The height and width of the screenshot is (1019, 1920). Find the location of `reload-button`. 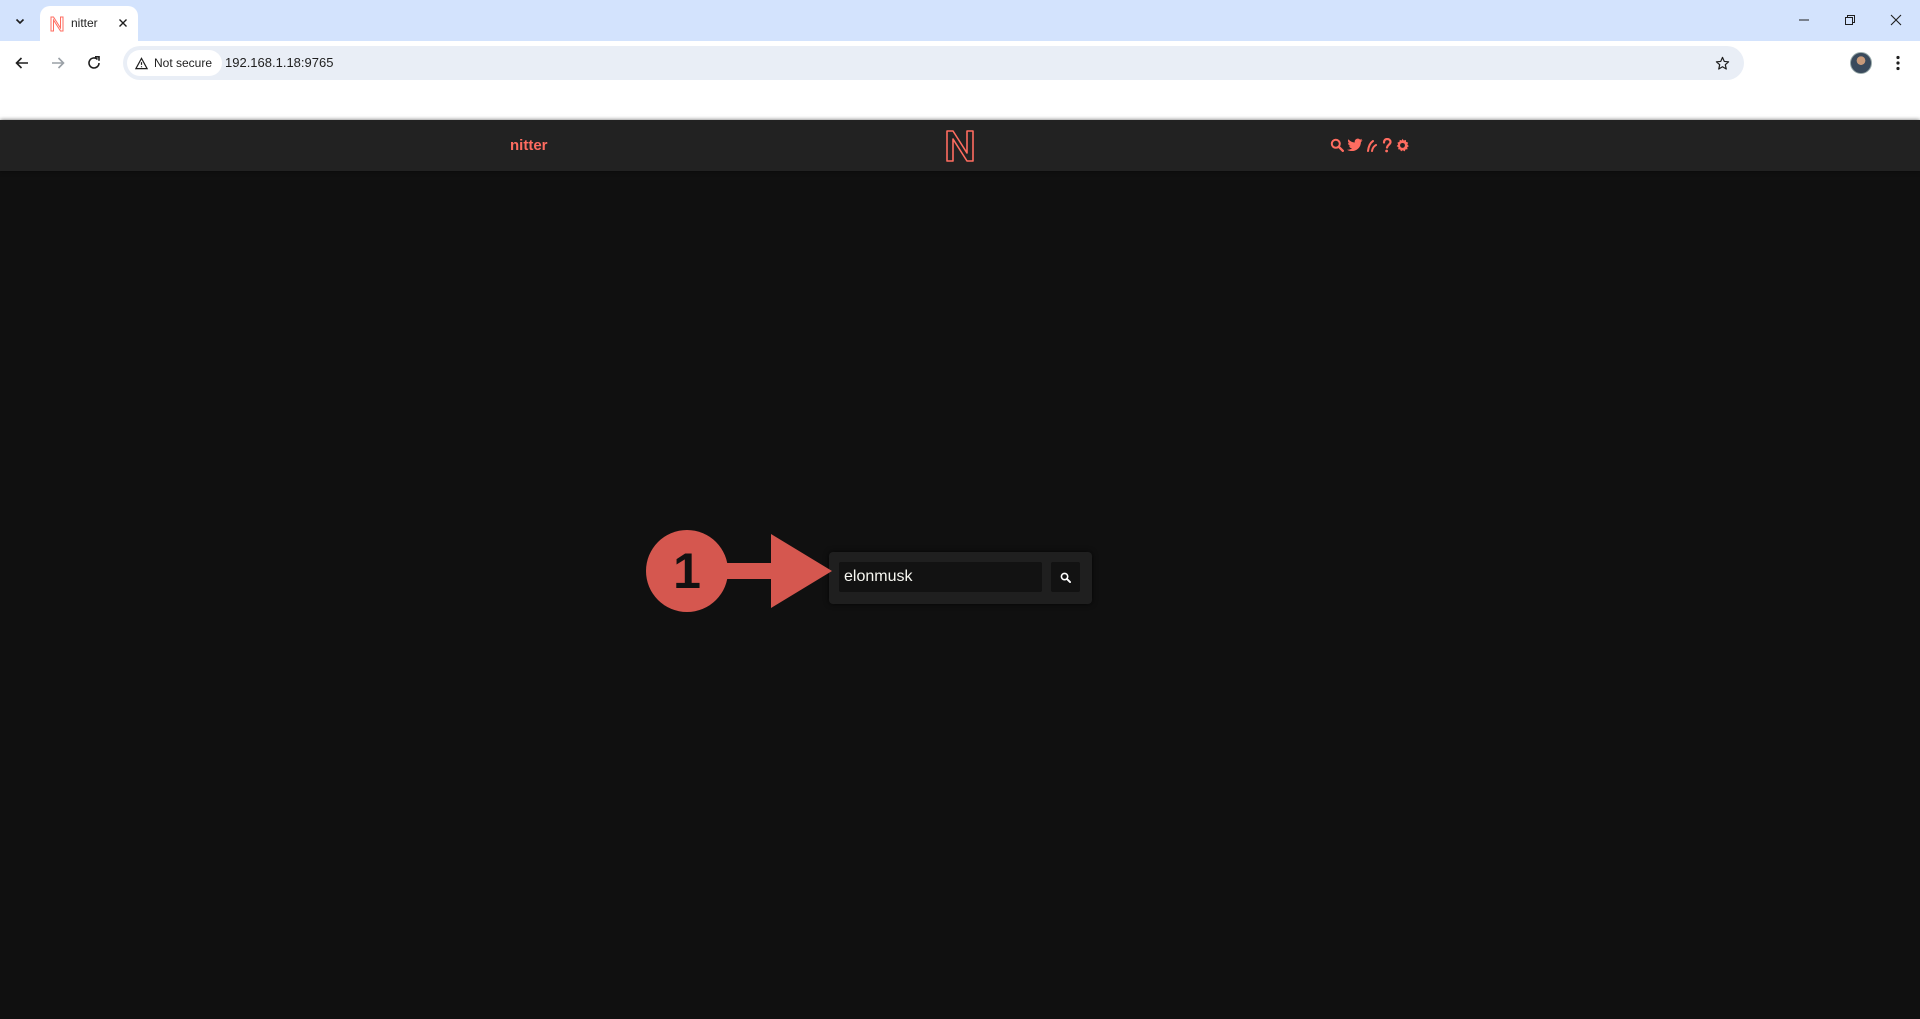

reload-button is located at coordinates (94, 63).